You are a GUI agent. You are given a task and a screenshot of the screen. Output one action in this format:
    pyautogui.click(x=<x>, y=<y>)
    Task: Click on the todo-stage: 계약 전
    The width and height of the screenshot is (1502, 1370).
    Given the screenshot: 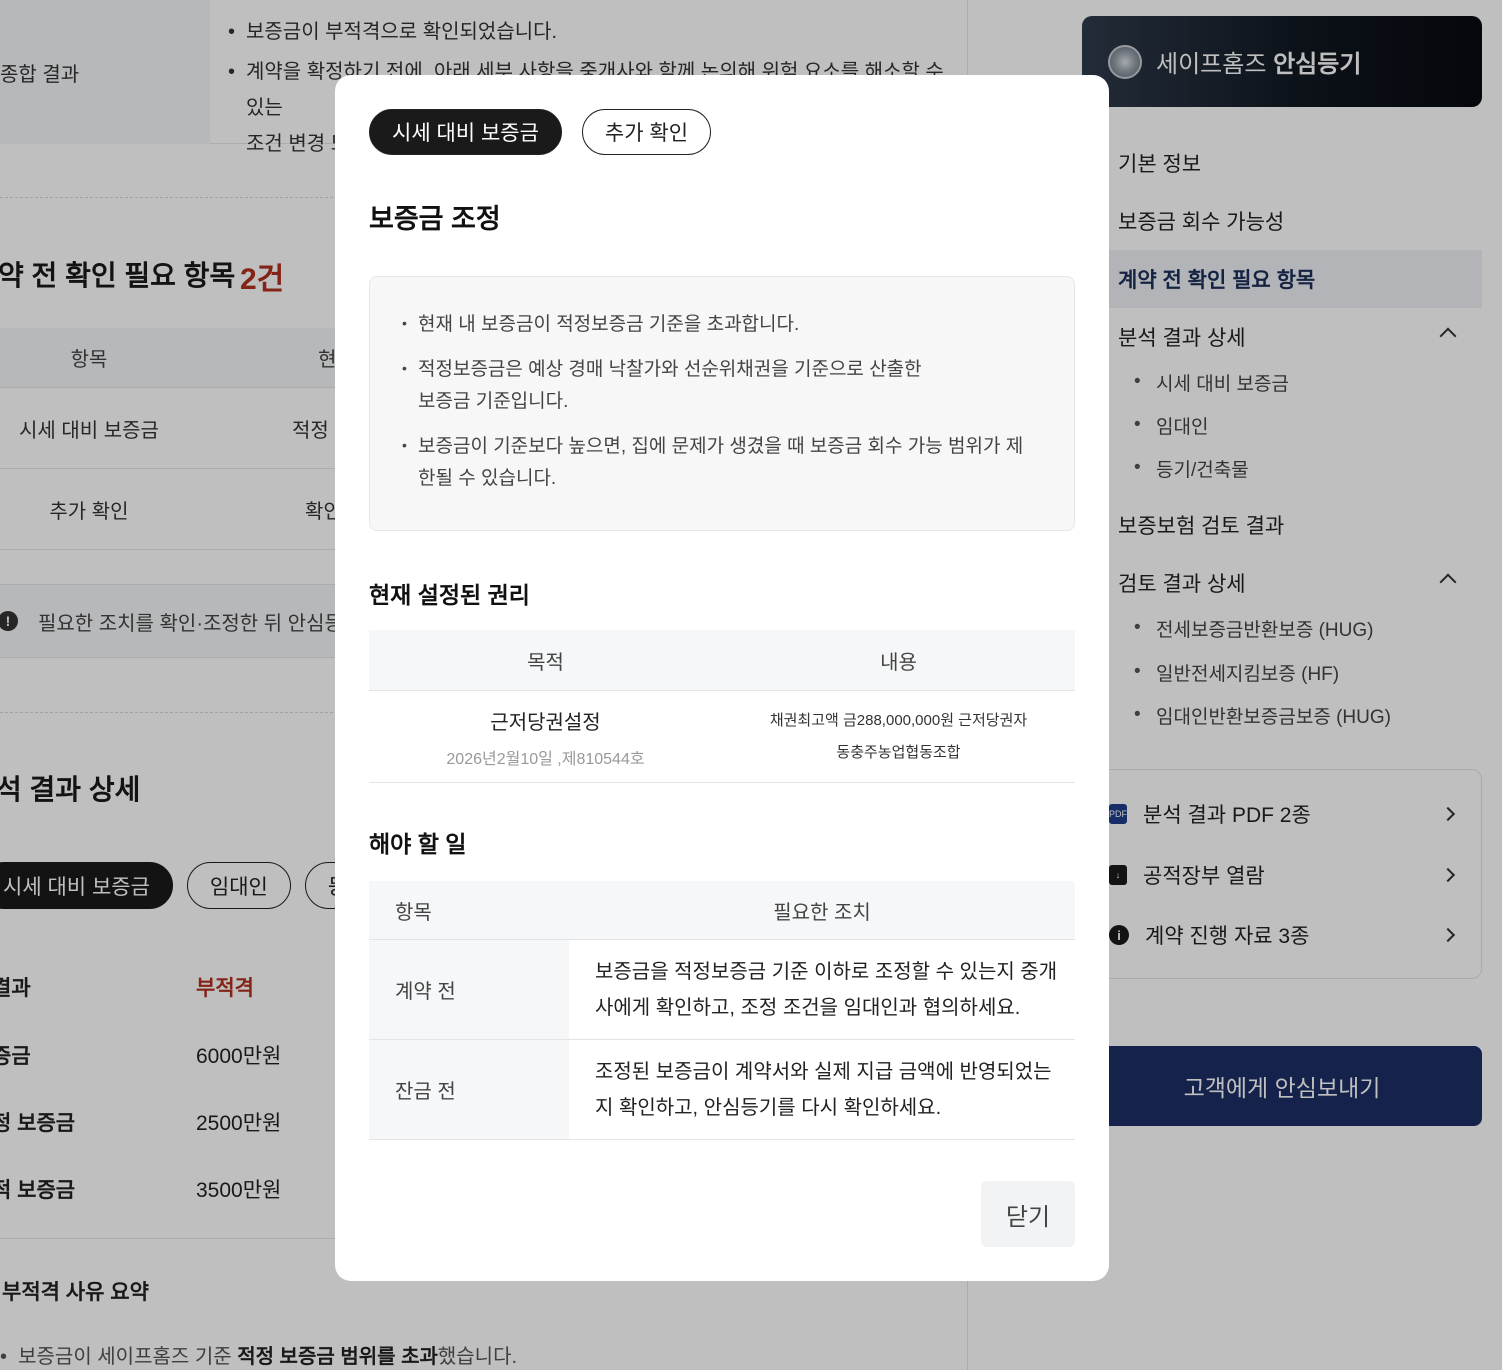 What is the action you would take?
    pyautogui.click(x=469, y=989)
    